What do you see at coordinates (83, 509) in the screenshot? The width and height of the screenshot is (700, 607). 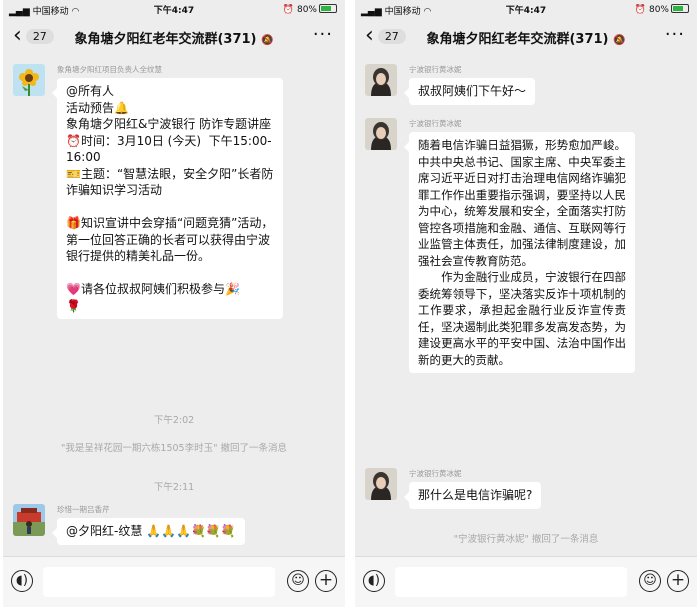 I see `sender-name: 珍惜一期吕香芹` at bounding box center [83, 509].